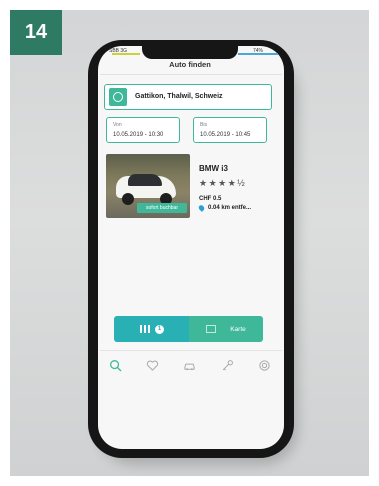 Image resolution: width=379 pixels, height=486 pixels. I want to click on car-rating: ★★★★½, so click(223, 183).